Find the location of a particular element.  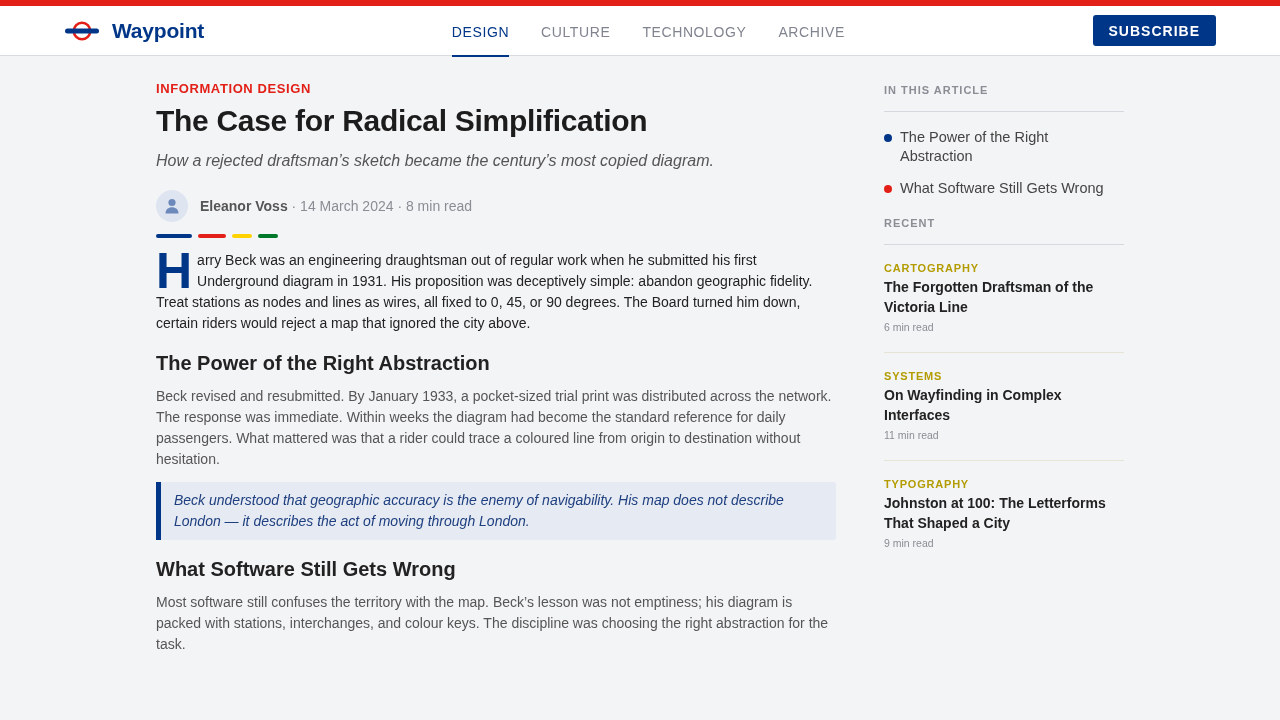

recent-article-title: On Wayfinding in Complex Interfaces is located at coordinates (1004, 405).